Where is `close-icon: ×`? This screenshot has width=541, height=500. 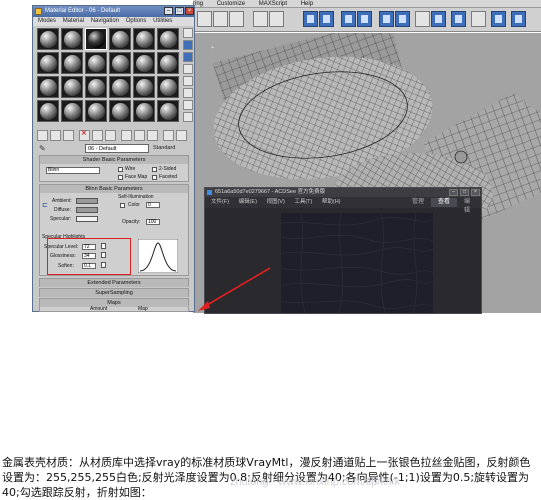
close-icon: × is located at coordinates (189, 11).